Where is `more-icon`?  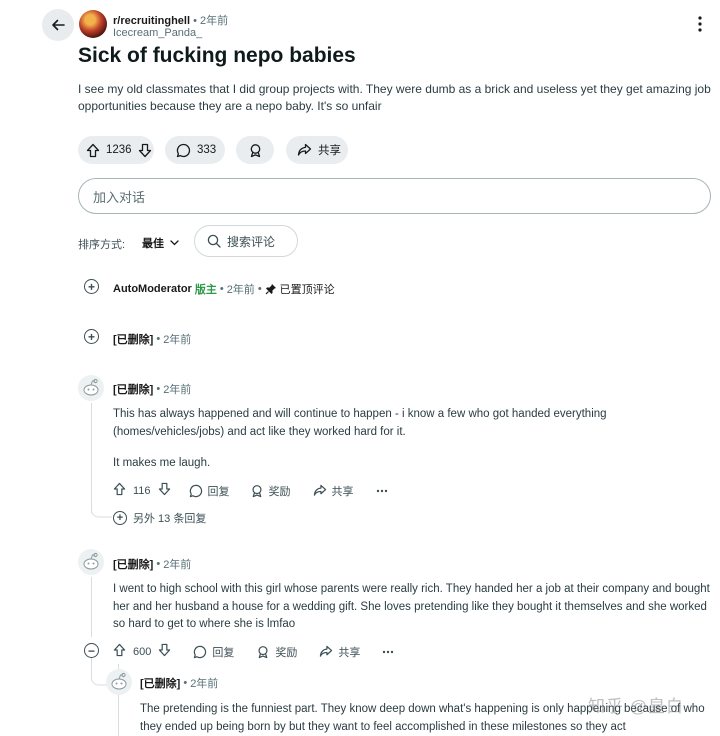
more-icon is located at coordinates (388, 651).